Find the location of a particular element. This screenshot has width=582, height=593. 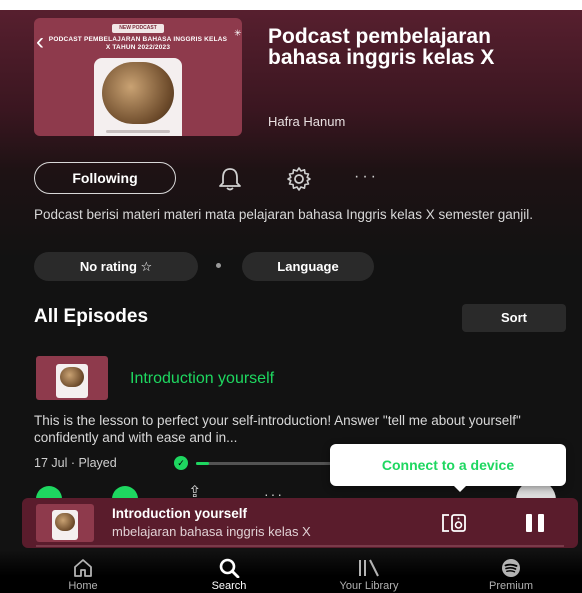

following-button: Following is located at coordinates (105, 178).